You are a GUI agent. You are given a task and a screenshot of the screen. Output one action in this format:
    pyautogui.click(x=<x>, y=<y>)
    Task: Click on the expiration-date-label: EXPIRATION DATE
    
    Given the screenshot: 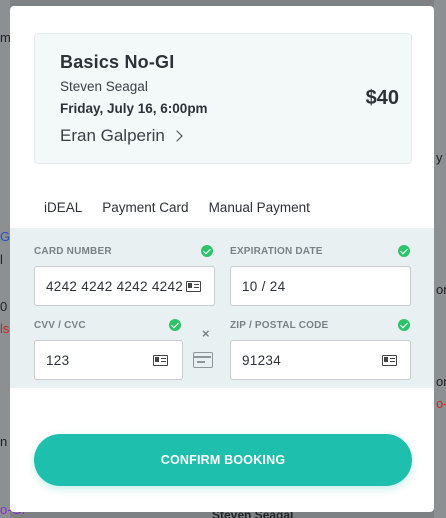 What is the action you would take?
    pyautogui.click(x=276, y=251)
    